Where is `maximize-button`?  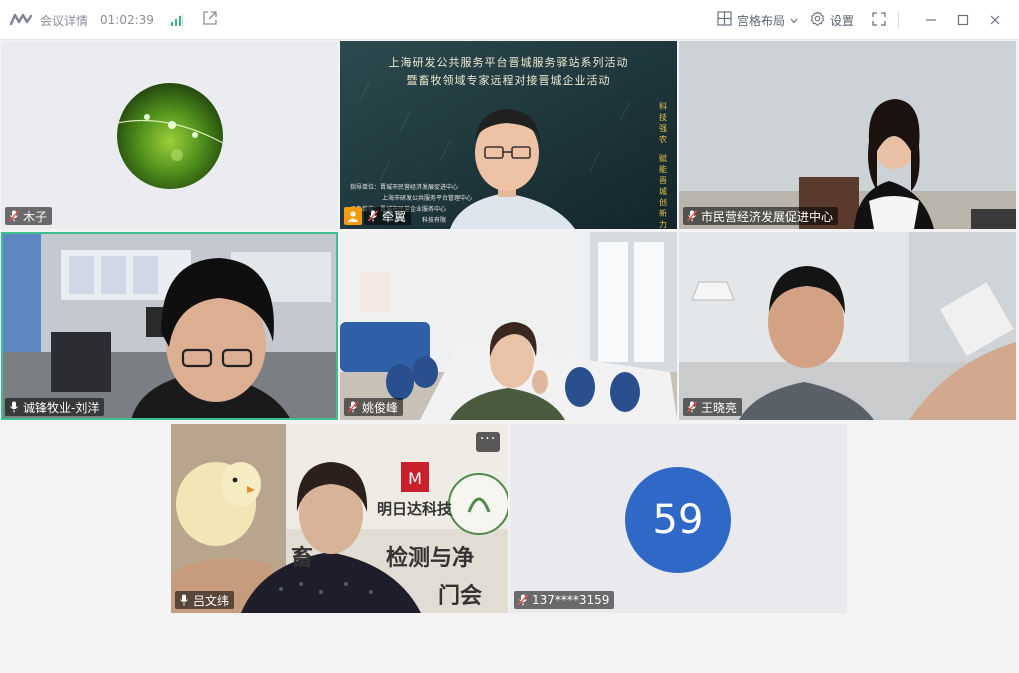
maximize-button is located at coordinates (963, 20).